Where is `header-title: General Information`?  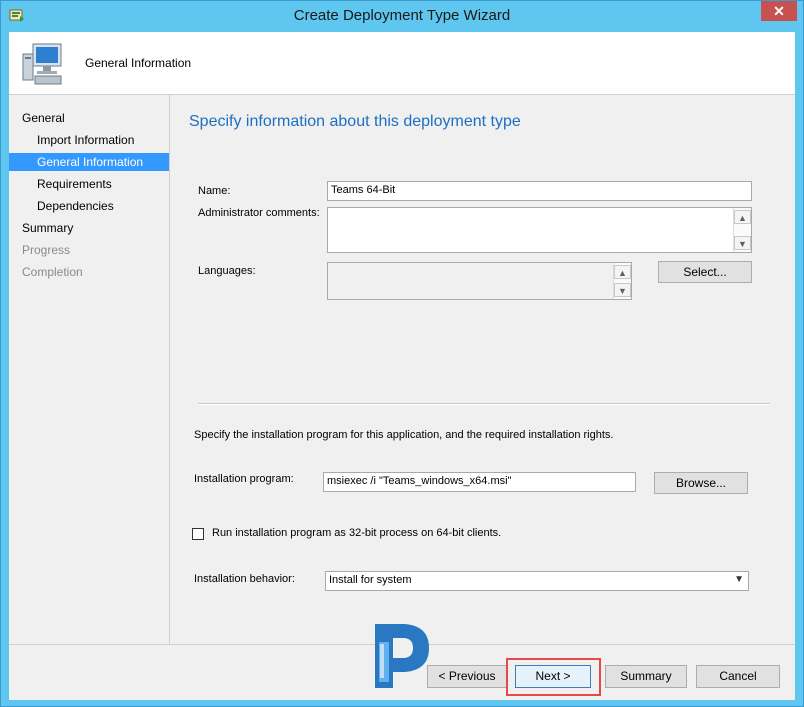 header-title: General Information is located at coordinates (138, 63).